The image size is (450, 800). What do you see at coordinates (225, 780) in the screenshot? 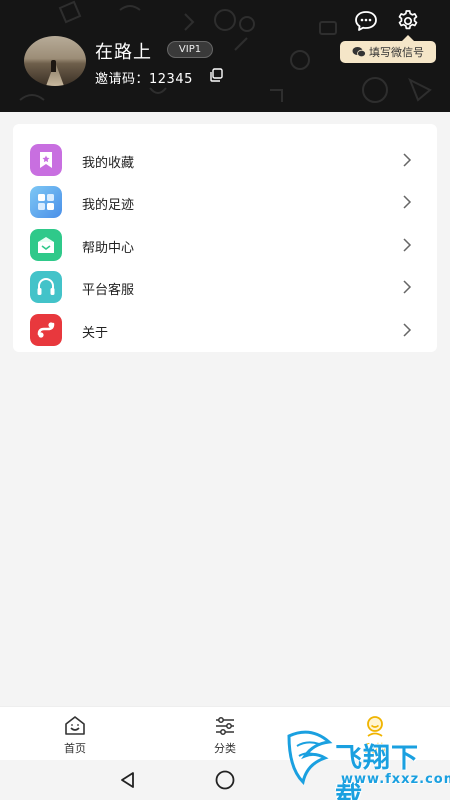
I see `home-circle-icon` at bounding box center [225, 780].